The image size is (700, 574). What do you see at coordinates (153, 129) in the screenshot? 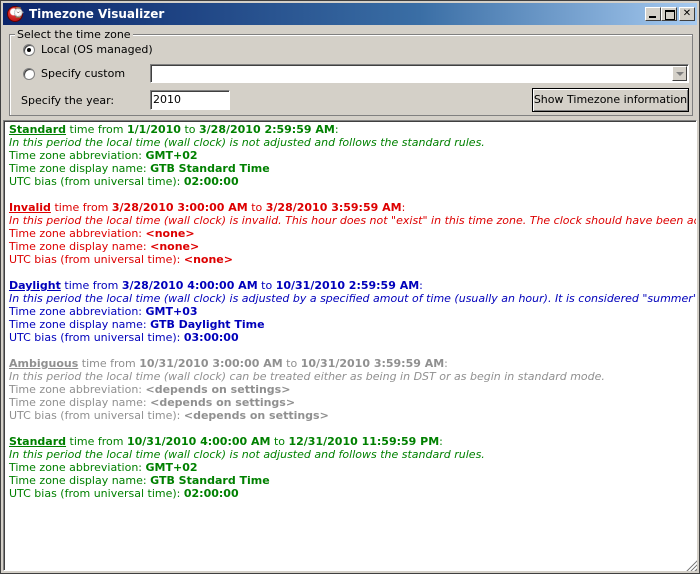
I see `period-start: 1/1/2010` at bounding box center [153, 129].